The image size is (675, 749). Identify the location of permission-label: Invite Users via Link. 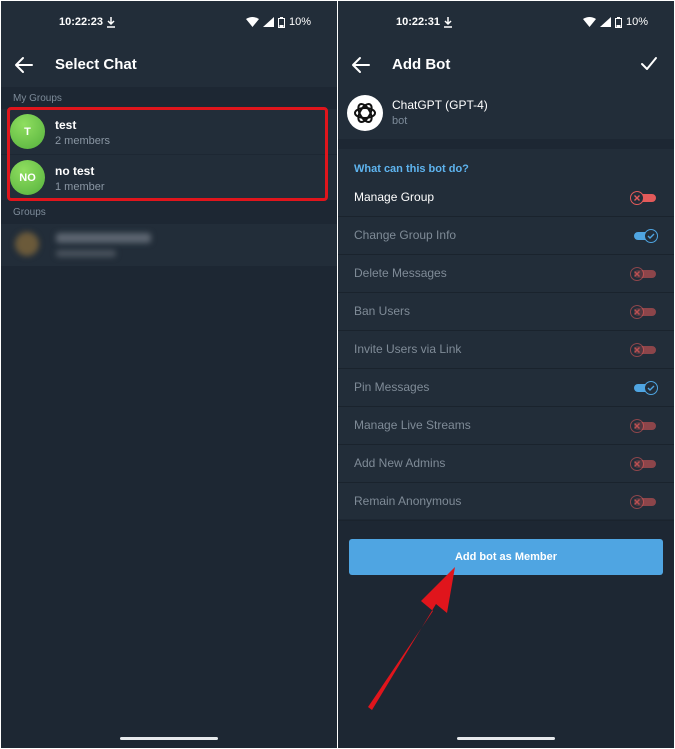
(408, 349).